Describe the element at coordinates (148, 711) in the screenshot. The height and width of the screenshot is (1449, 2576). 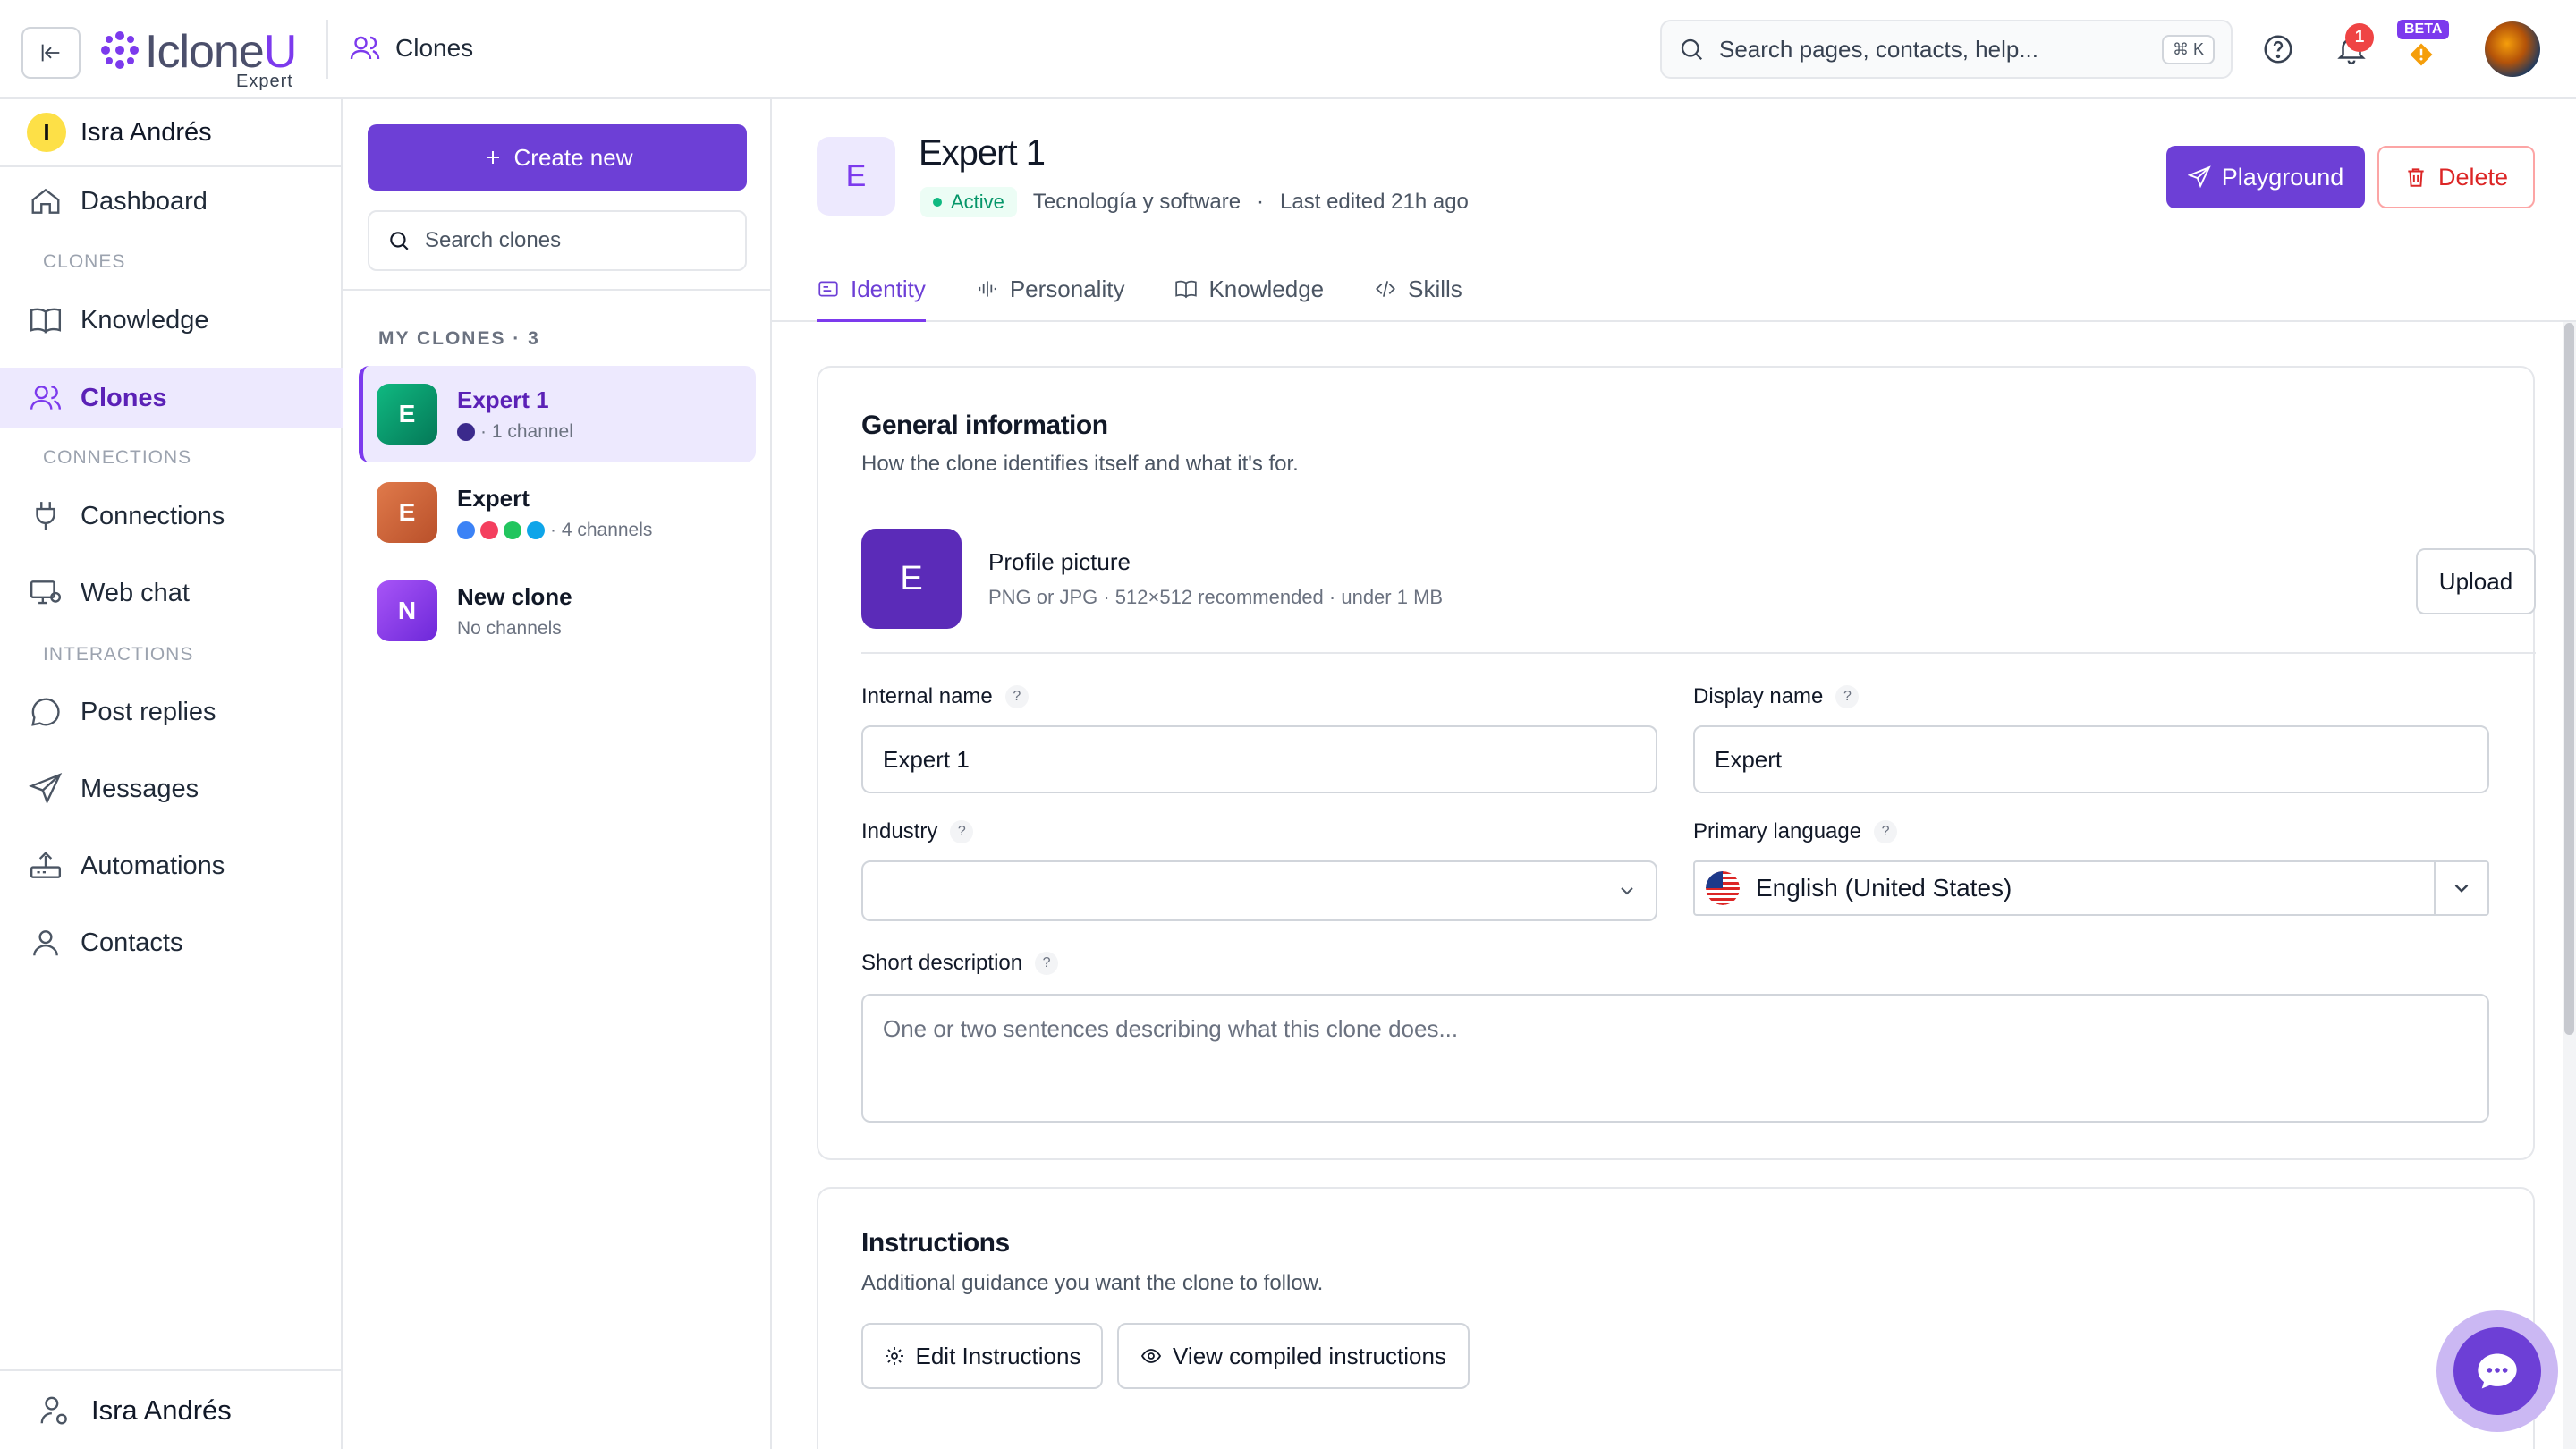
I see `sidebar-item-label: Post replies` at that location.